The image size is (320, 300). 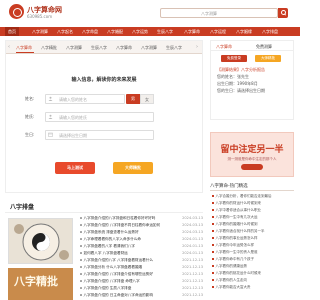 I want to click on hot-list-item: 八字看你能否大富大贵, so click(x=253, y=287).